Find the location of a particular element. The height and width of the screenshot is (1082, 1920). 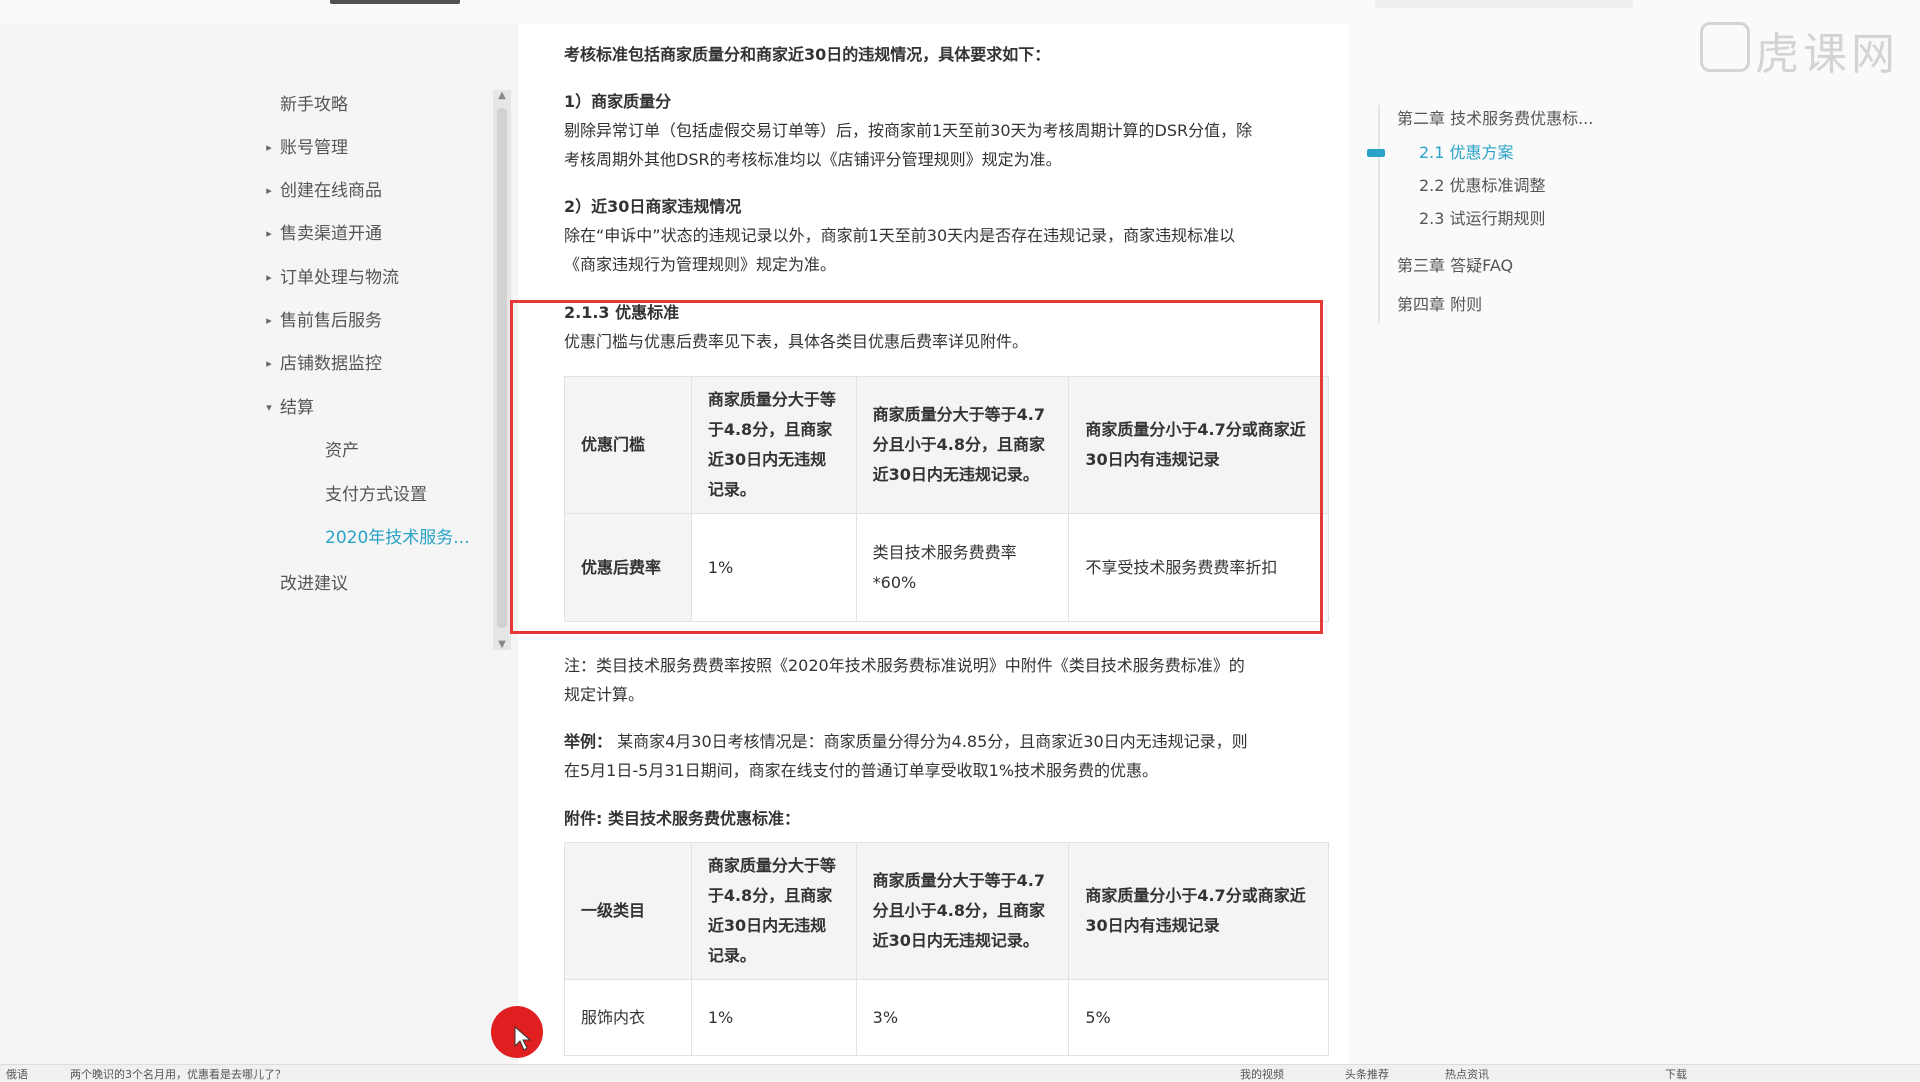

sidebar-item-payment-settings: 支付方式设置 is located at coordinates (376, 495).